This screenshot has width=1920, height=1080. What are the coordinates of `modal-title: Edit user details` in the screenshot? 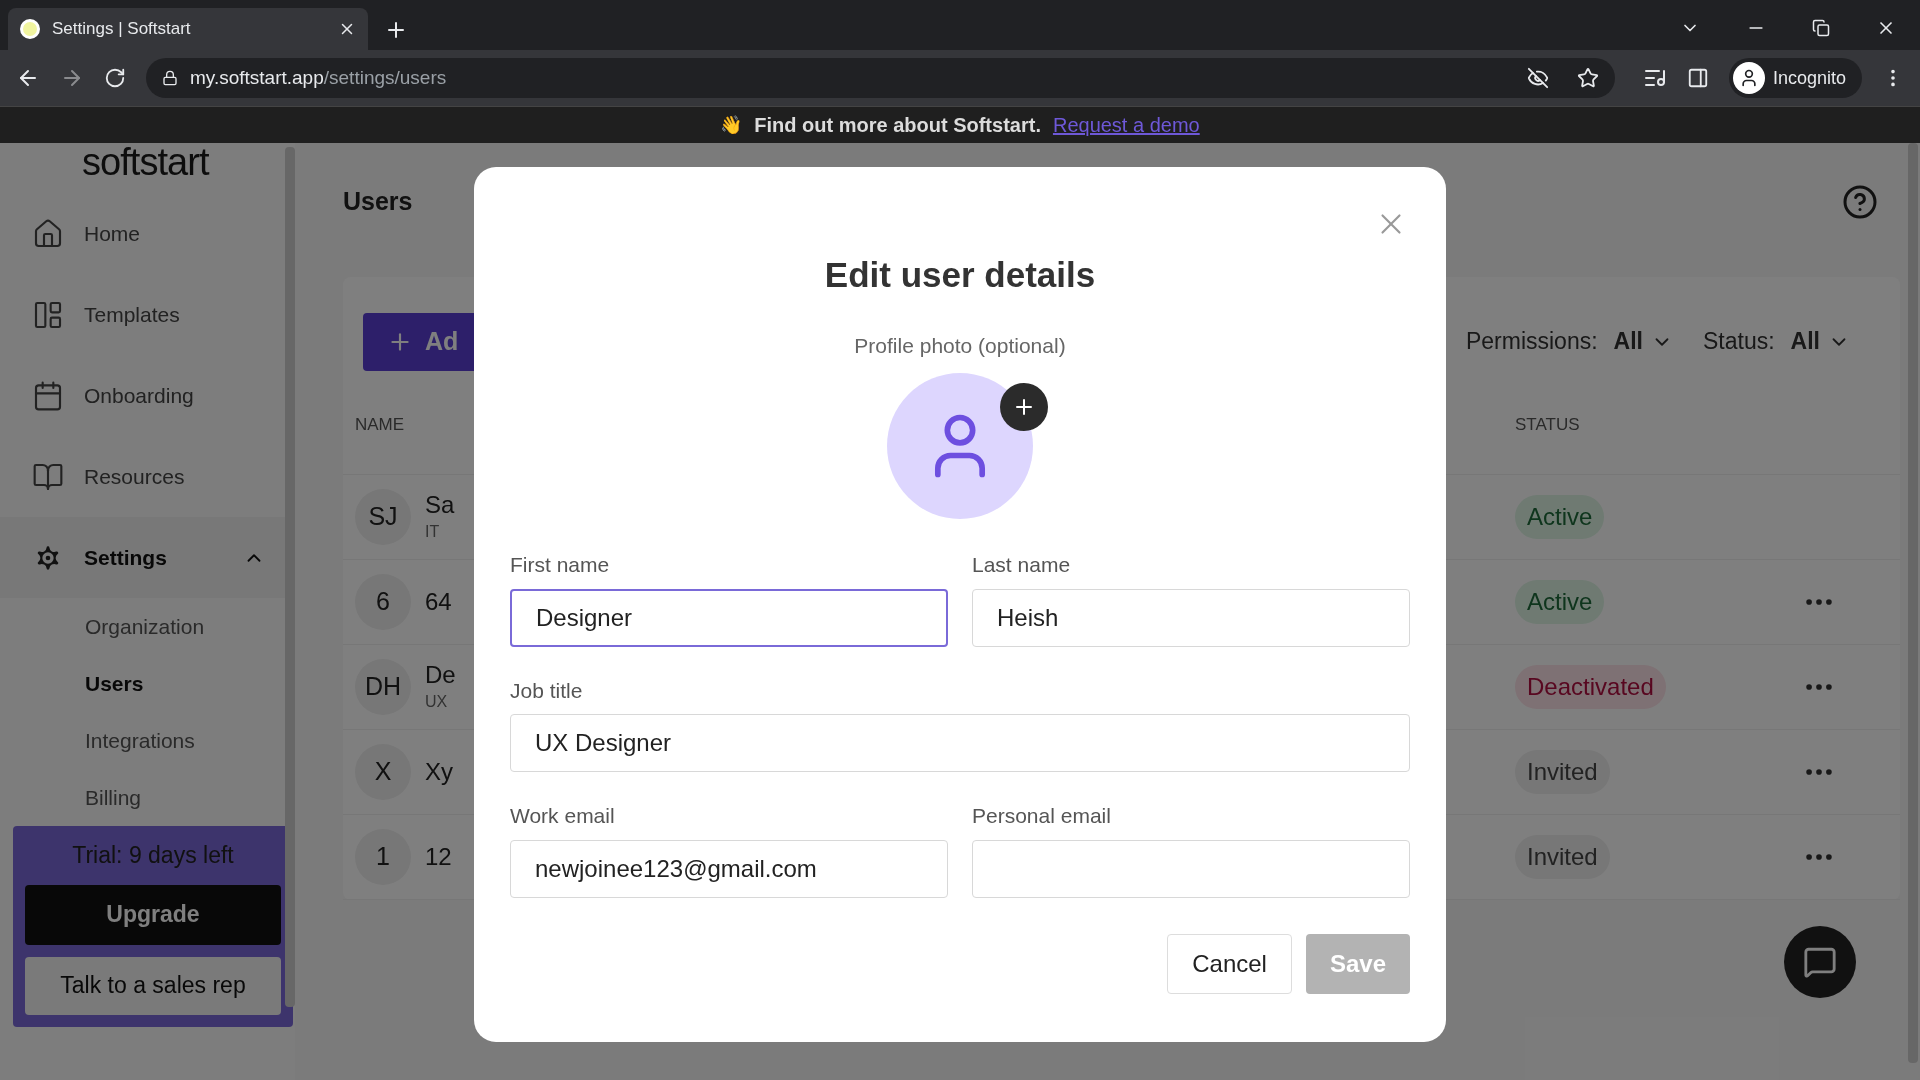 It's located at (960, 275).